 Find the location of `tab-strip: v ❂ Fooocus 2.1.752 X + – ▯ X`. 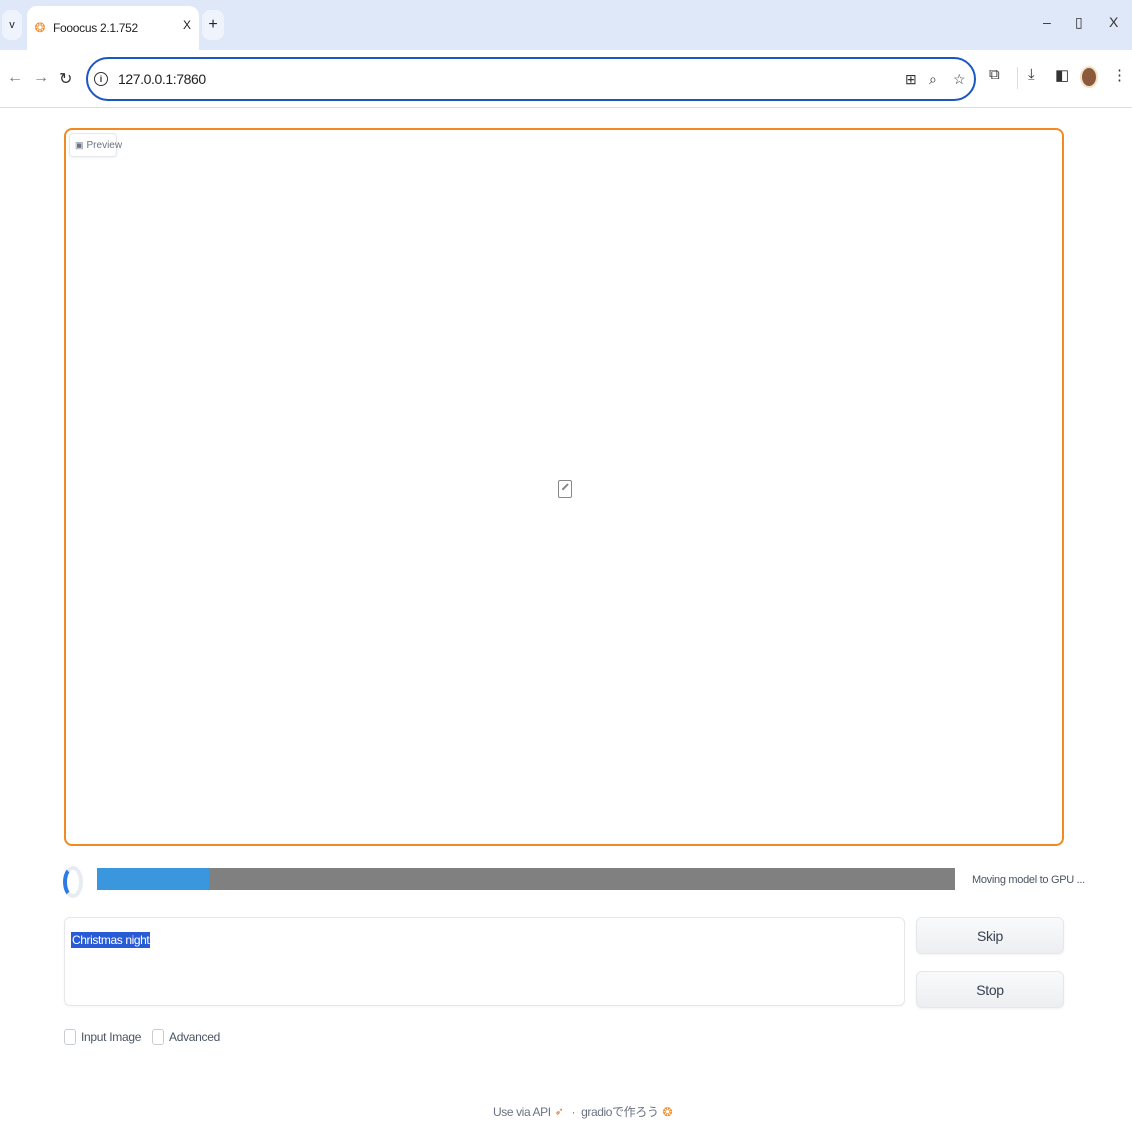

tab-strip: v ❂ Fooocus 2.1.752 X + – ▯ X is located at coordinates (566, 25).